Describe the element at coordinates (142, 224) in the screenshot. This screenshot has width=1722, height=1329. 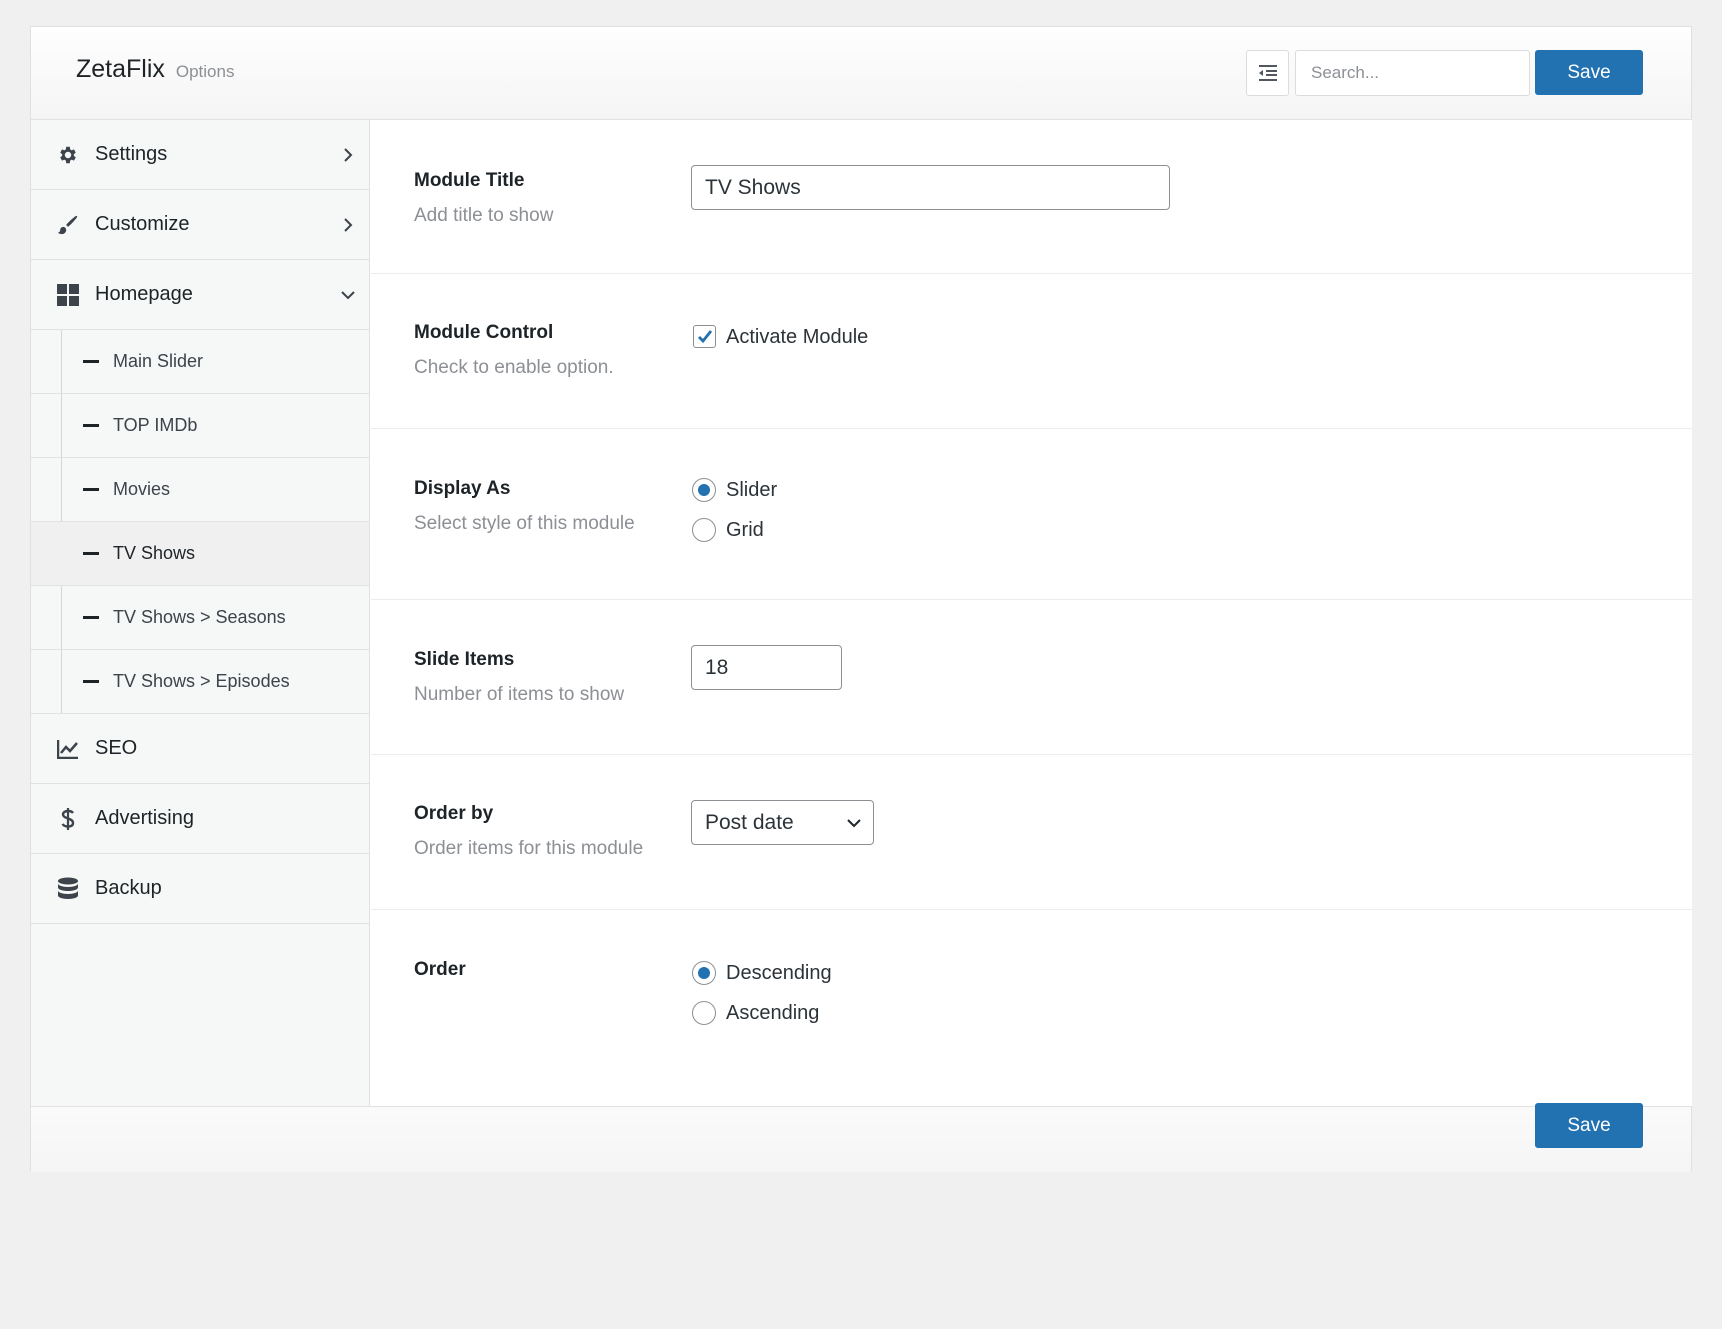
I see `sidebar-item-label: Customize` at that location.